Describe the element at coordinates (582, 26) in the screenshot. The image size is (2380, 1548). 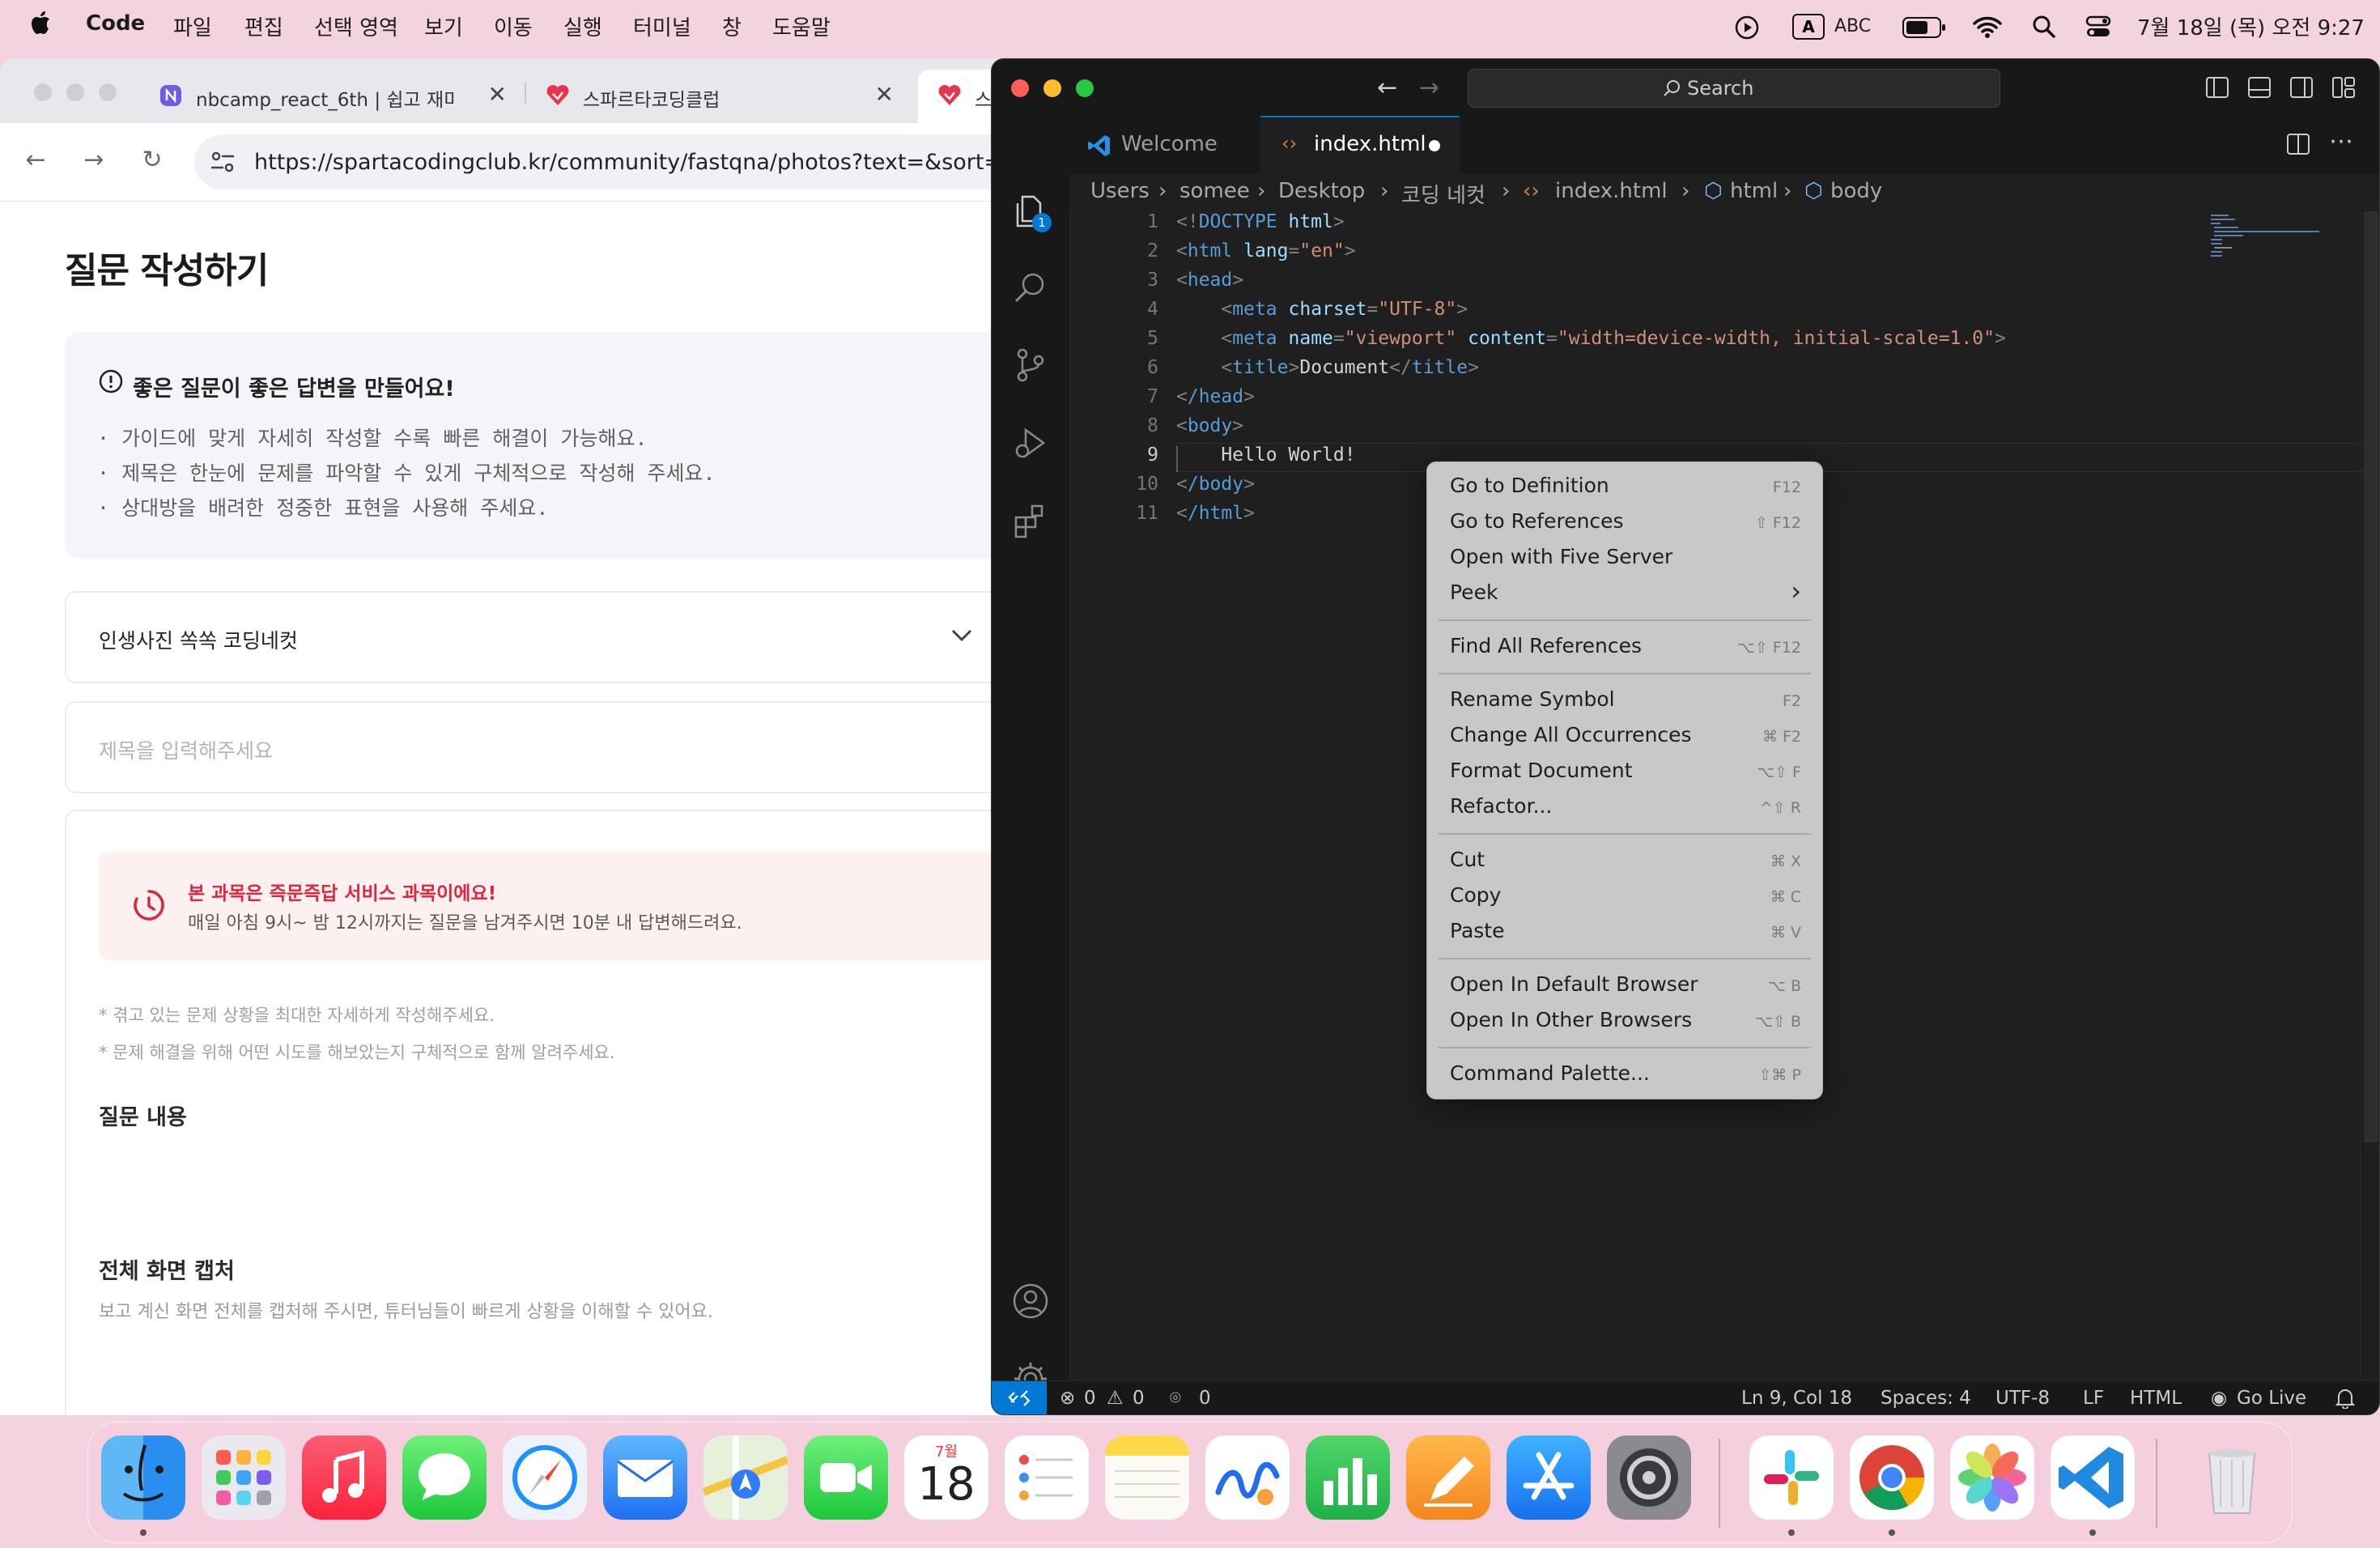
I see `menu-run: 실행` at that location.